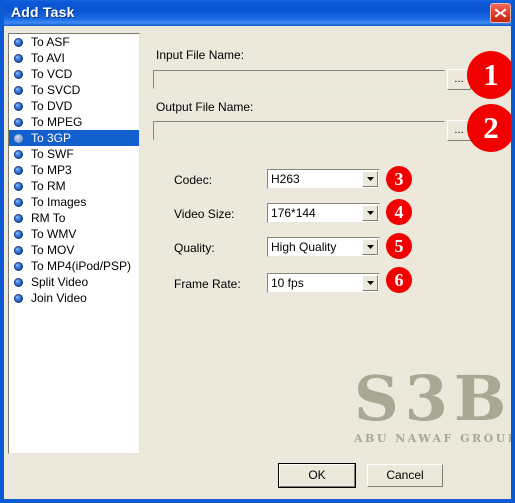 The height and width of the screenshot is (503, 515). I want to click on sidebar-item-to-svcd: To SVCD, so click(74, 90).